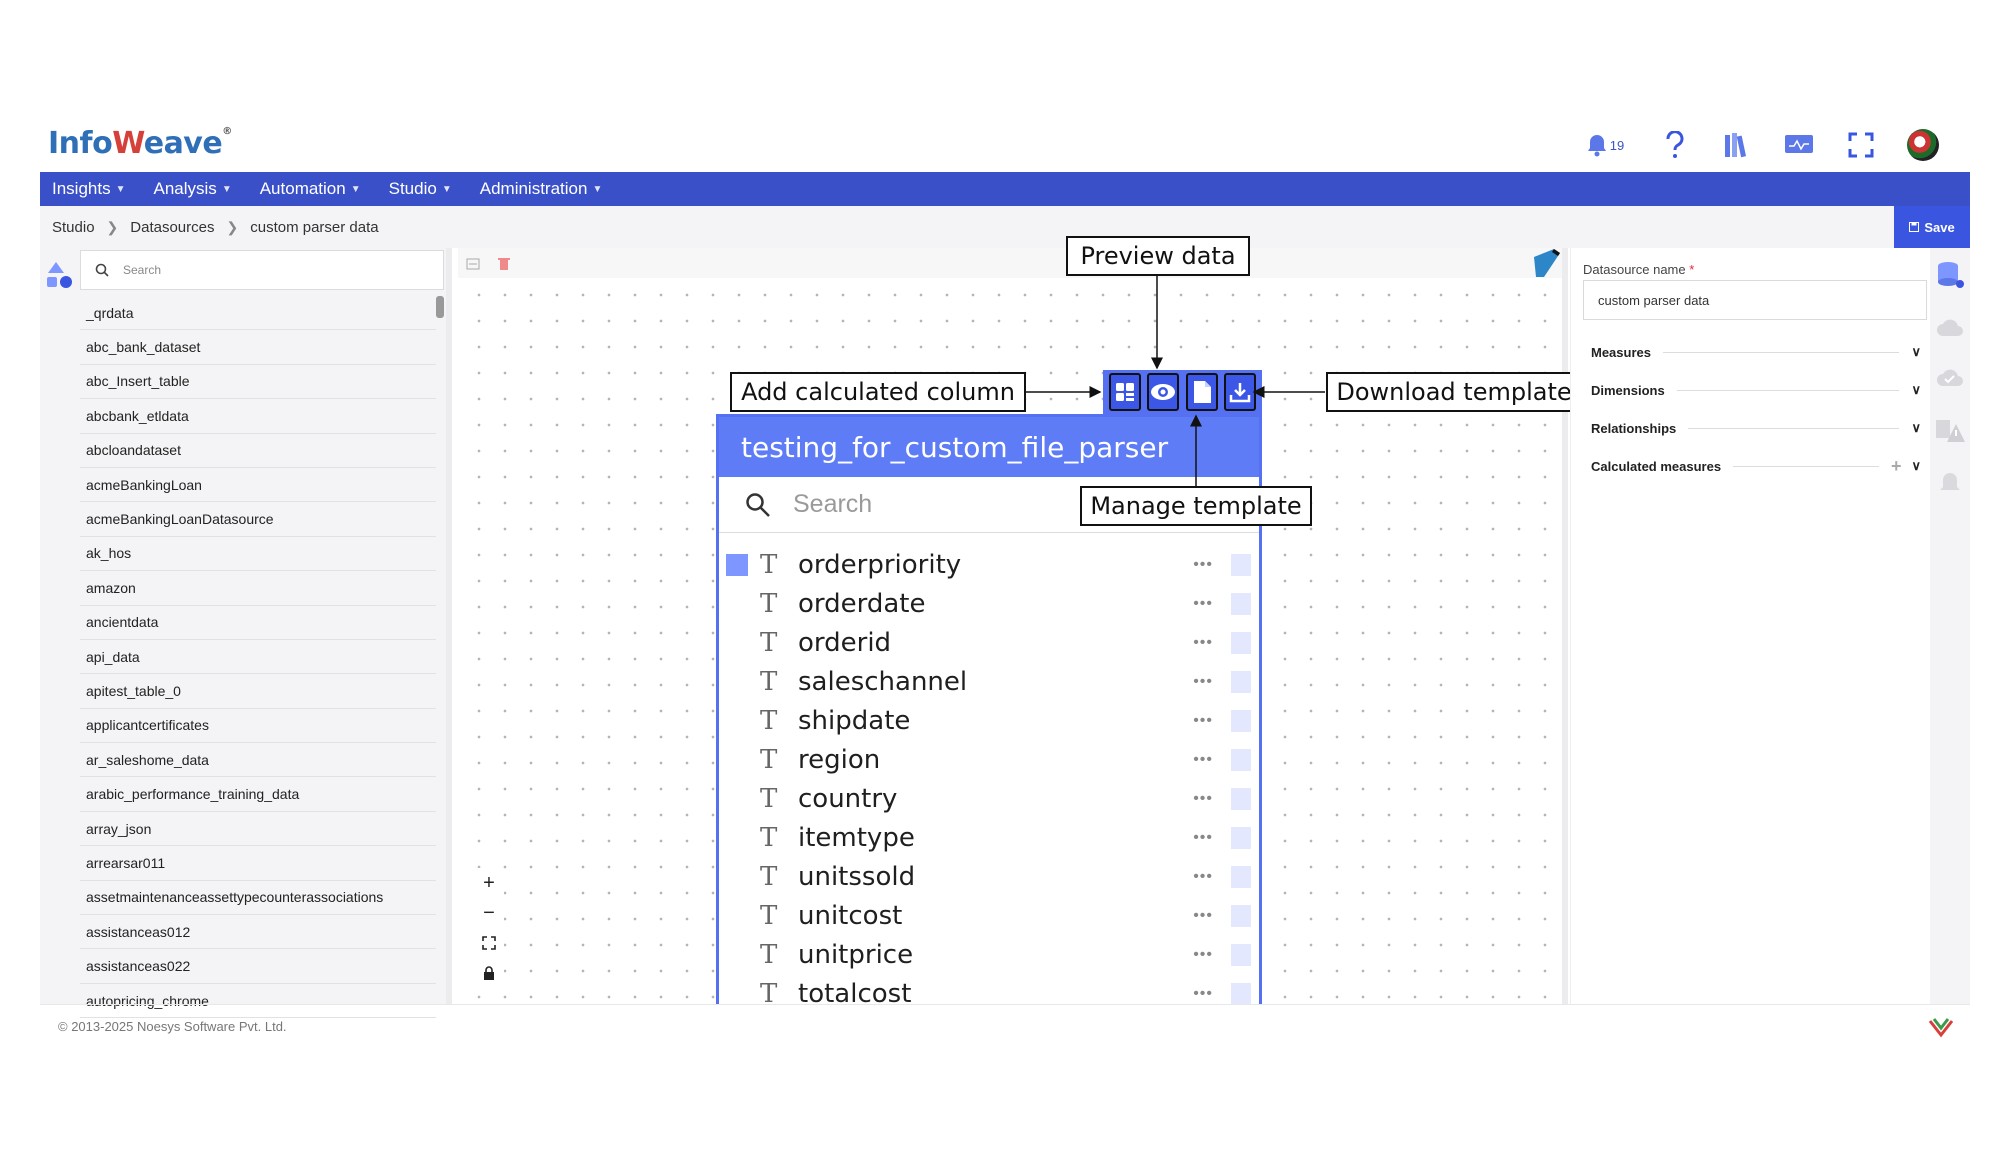  Describe the element at coordinates (1756, 390) in the screenshot. I see `section-dimensions: Dimensions ∨` at that location.